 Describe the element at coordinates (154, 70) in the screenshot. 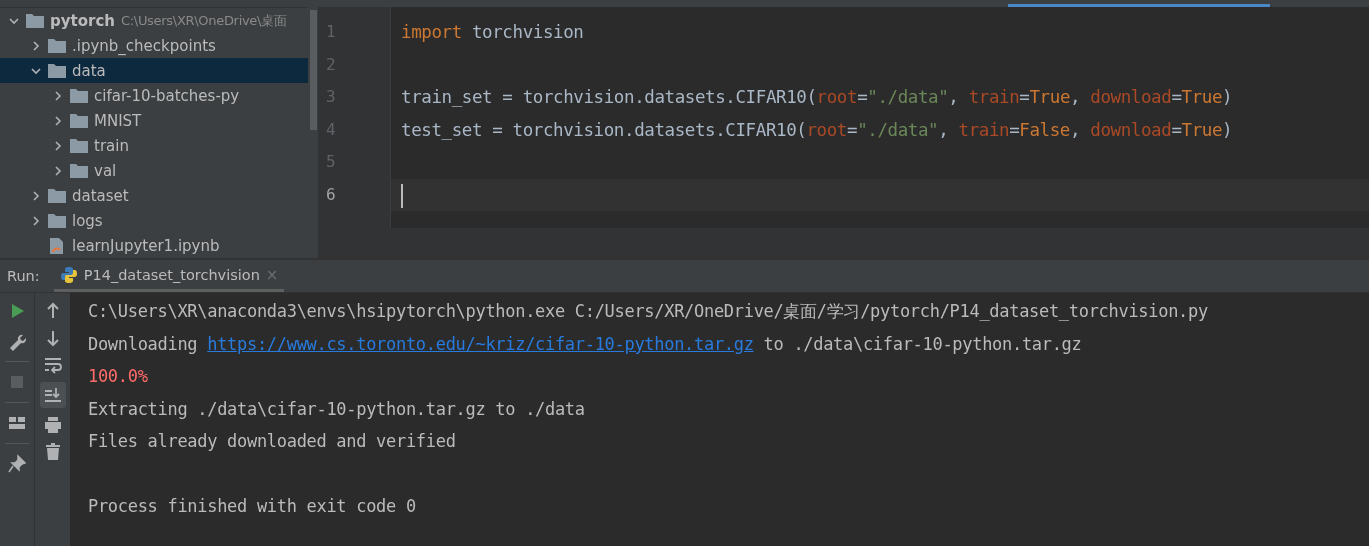

I see `tree-row: data` at that location.